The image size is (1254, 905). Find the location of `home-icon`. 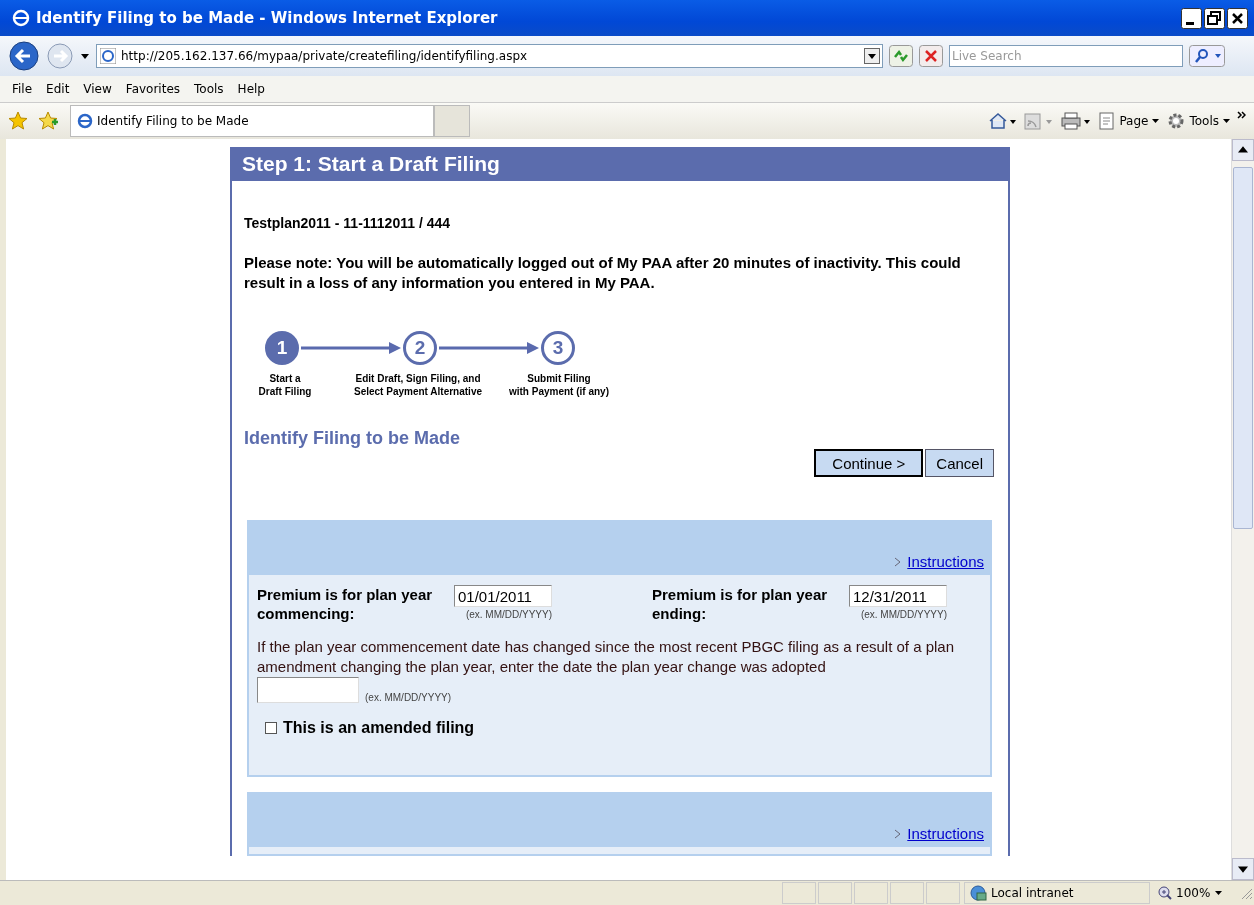

home-icon is located at coordinates (1003, 121).